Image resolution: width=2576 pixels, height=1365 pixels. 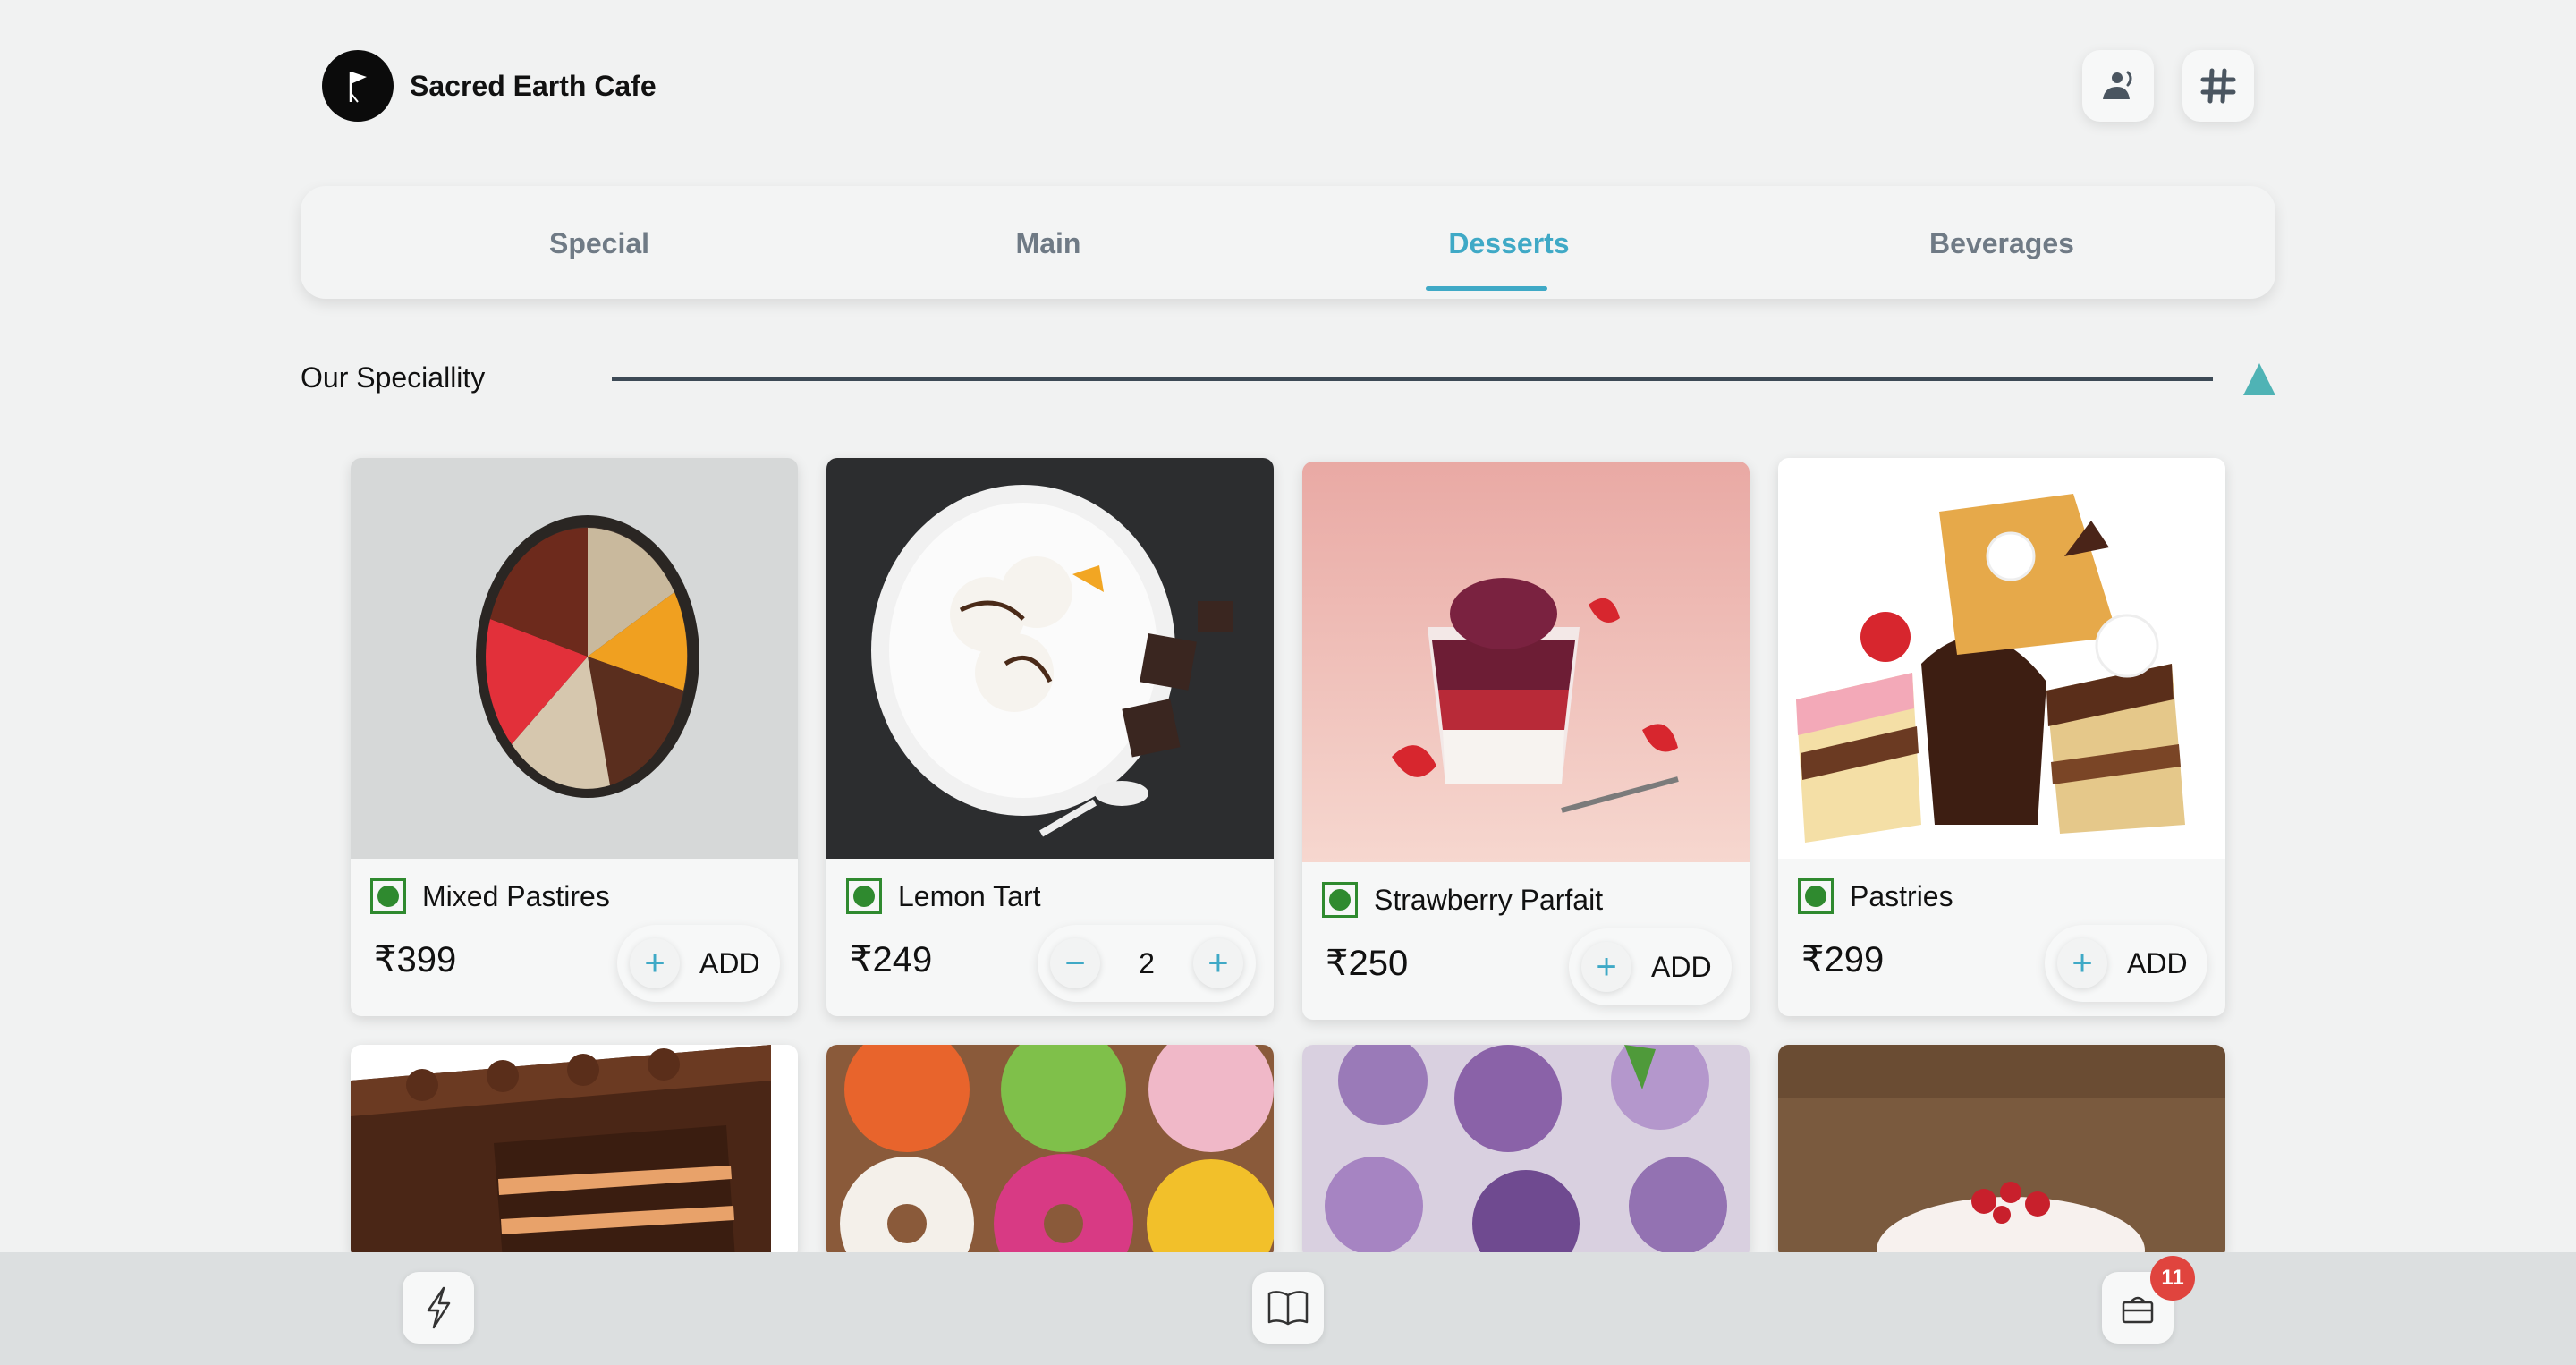 I want to click on call-waiter-icon, so click(x=2117, y=85).